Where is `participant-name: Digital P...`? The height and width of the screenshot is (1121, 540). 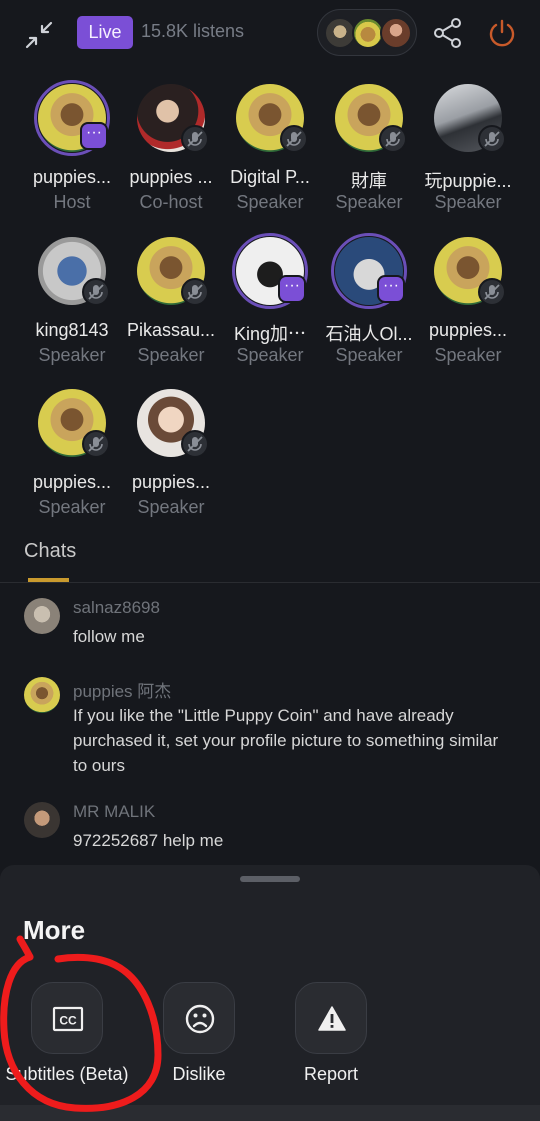 participant-name: Digital P... is located at coordinates (270, 177).